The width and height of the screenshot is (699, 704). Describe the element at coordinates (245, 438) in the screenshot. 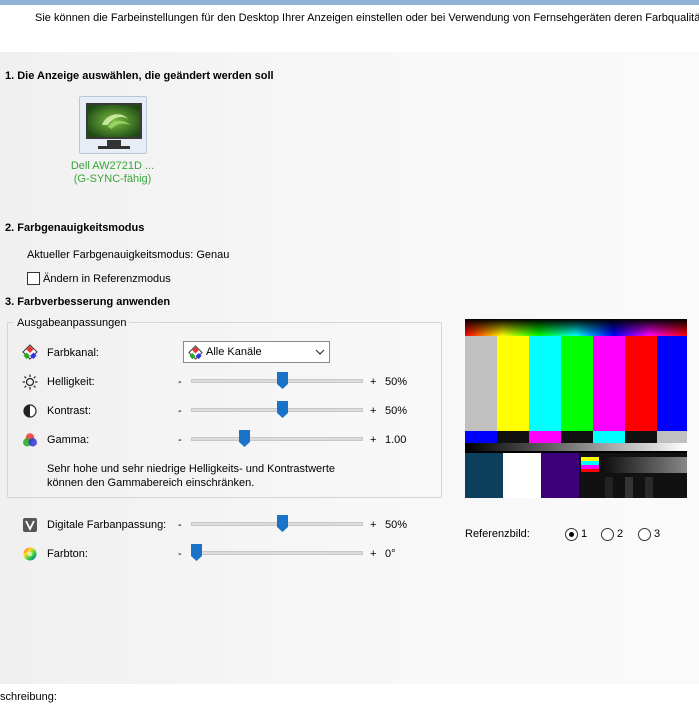

I see `gamma-slider-thumb` at that location.